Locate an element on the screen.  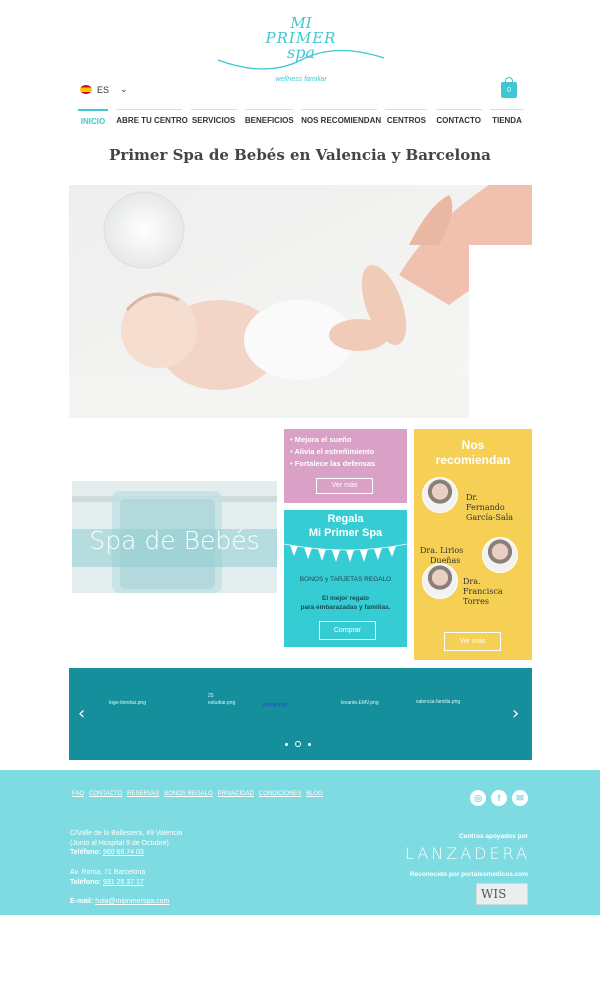
carousel-dots is located at coordinates (298, 744).